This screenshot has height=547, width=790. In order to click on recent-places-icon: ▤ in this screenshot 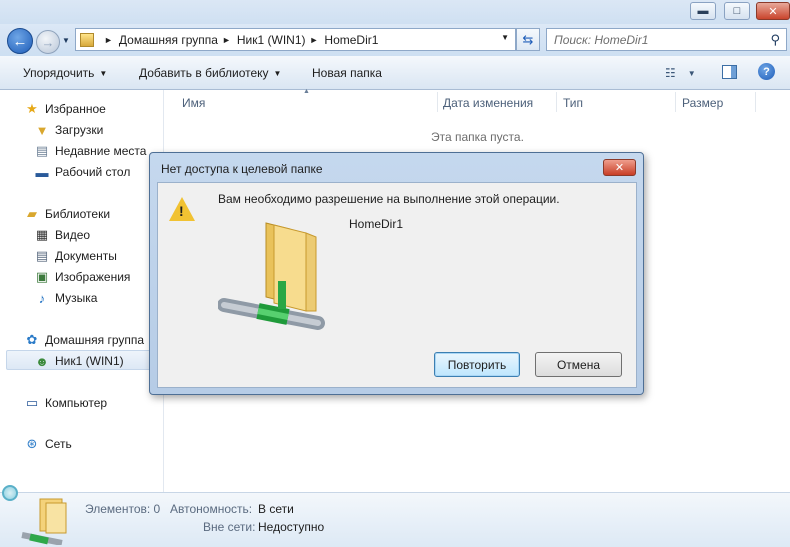, I will do `click(42, 150)`.